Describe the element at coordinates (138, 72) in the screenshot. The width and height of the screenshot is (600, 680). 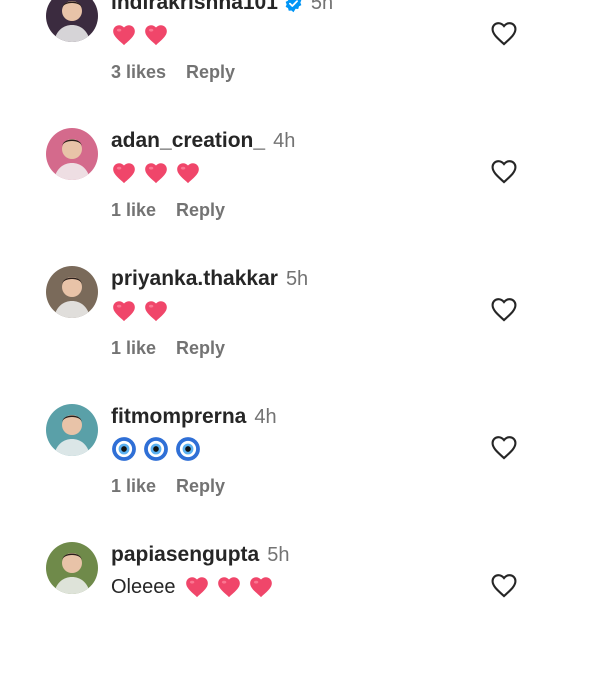
I see `likes-count-link: 3 likes` at that location.